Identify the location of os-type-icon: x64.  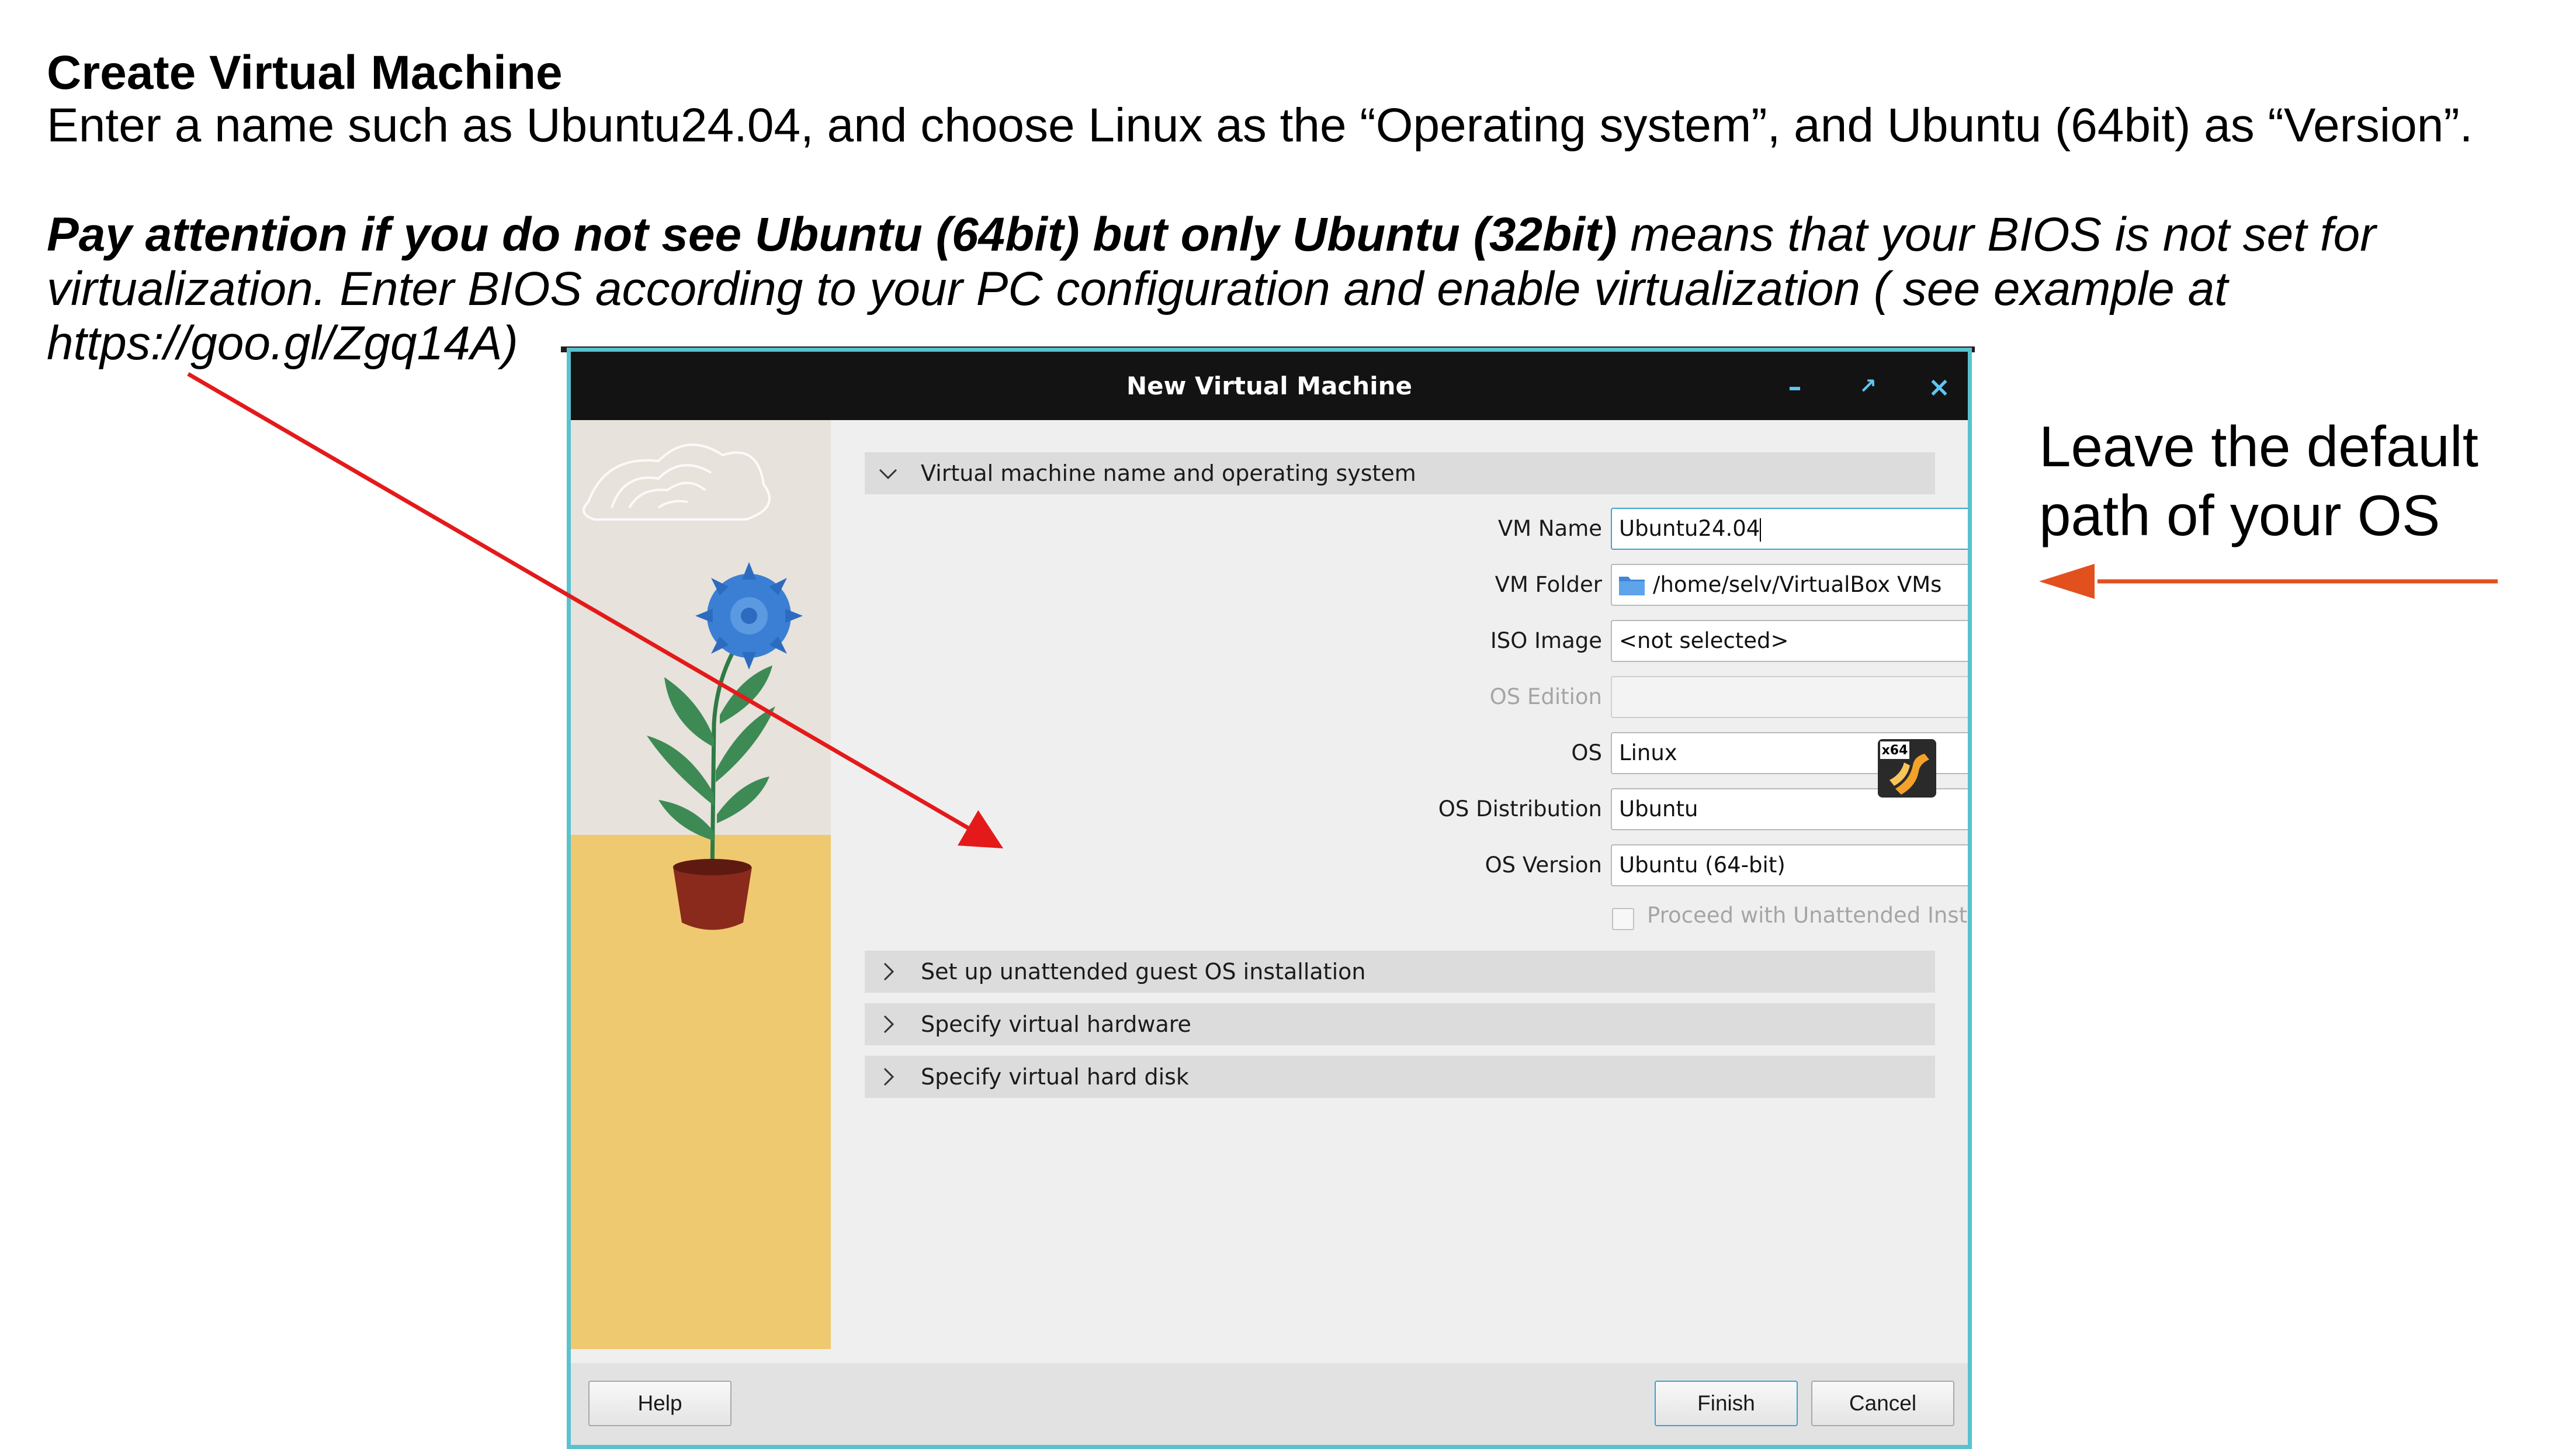
(1907, 768).